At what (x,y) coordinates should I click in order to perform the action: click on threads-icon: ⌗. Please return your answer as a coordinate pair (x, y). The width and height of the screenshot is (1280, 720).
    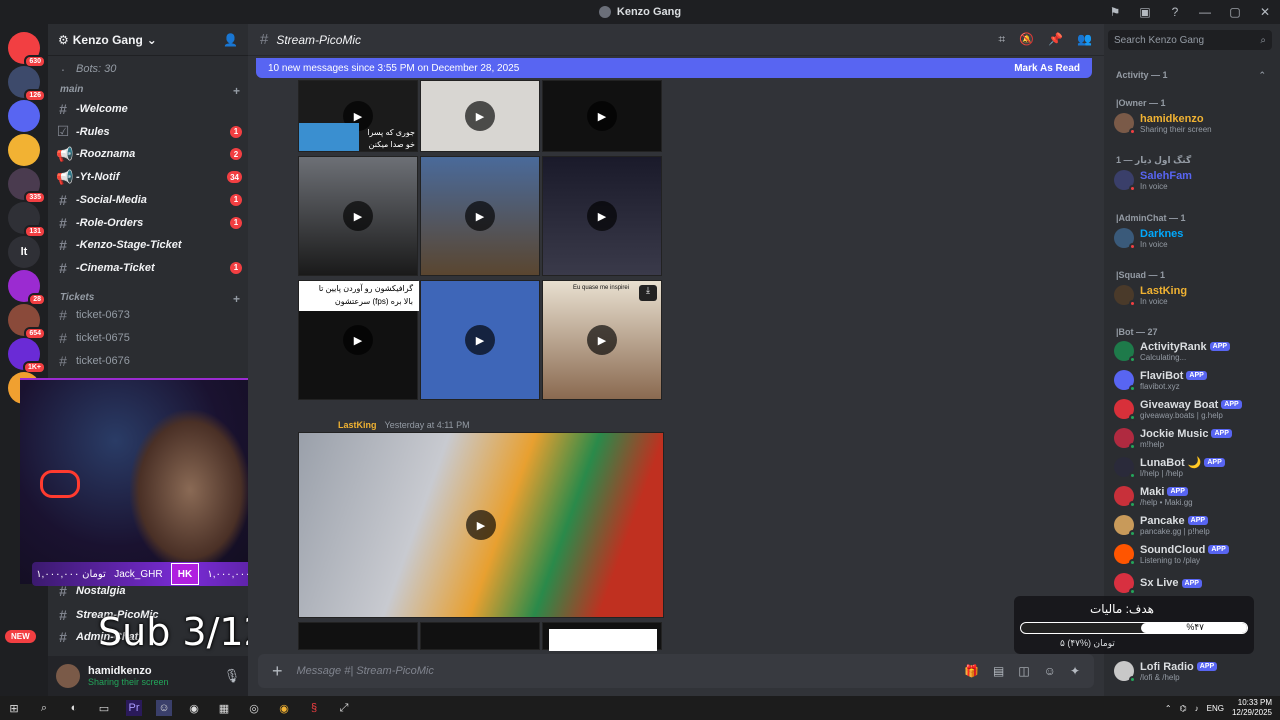
    Looking at the image, I should click on (1001, 39).